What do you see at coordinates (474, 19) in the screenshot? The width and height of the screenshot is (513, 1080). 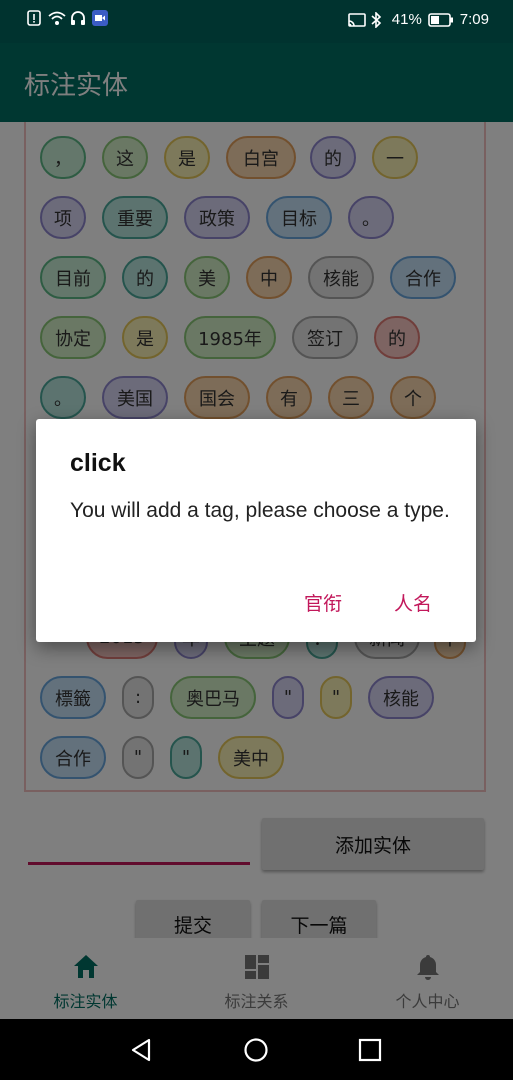 I see `clock: 7:09` at bounding box center [474, 19].